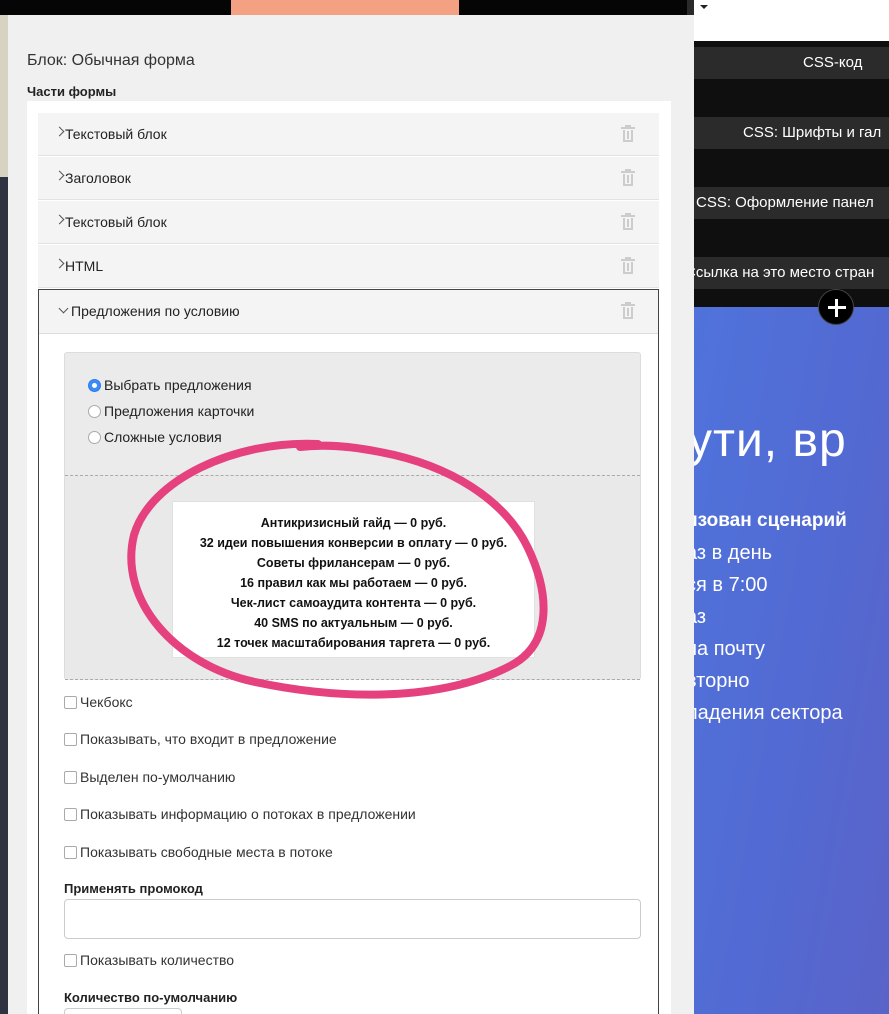 The image size is (889, 1014). Describe the element at coordinates (98, 178) in the screenshot. I see `form-part-label: Заголовок` at that location.